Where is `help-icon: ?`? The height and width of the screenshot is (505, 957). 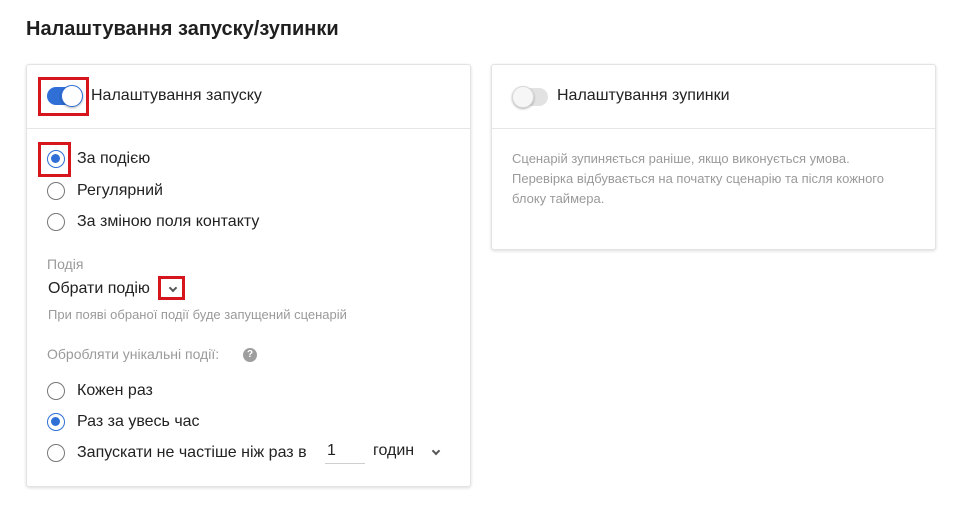
help-icon: ? is located at coordinates (250, 355).